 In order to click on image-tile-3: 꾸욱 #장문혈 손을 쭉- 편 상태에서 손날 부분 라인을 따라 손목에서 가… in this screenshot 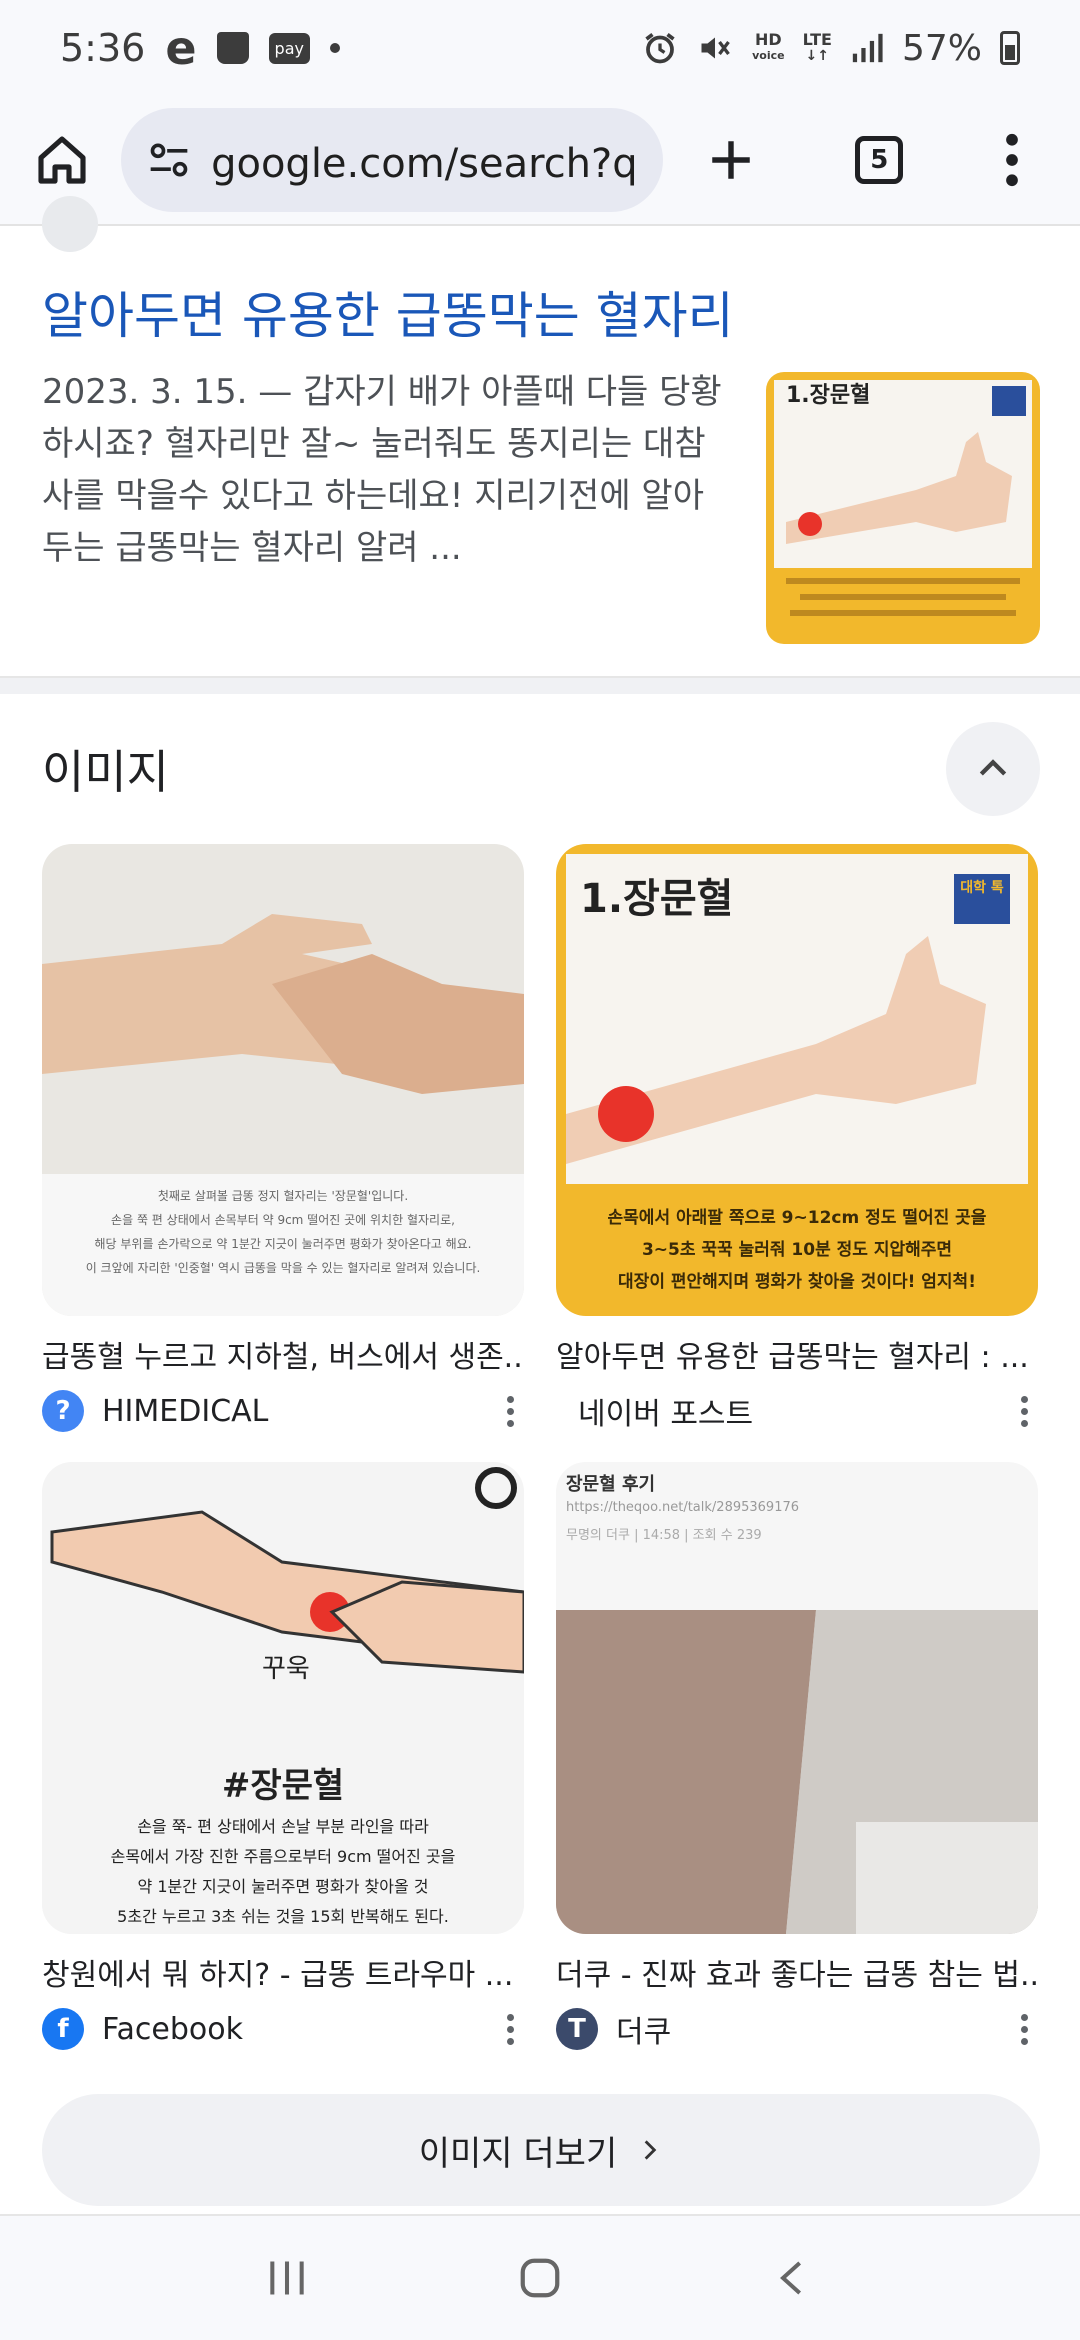, I will do `click(283, 1758)`.